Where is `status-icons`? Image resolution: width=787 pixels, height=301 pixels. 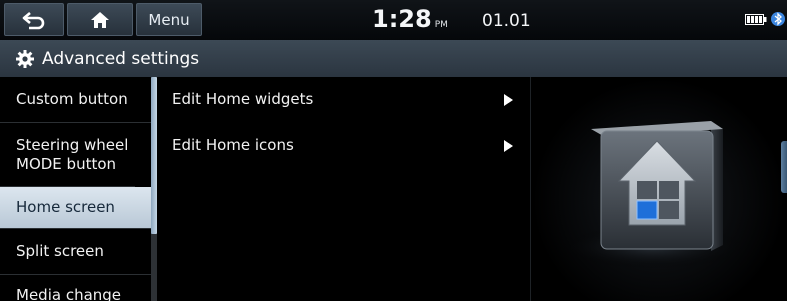
status-icons is located at coordinates (765, 19).